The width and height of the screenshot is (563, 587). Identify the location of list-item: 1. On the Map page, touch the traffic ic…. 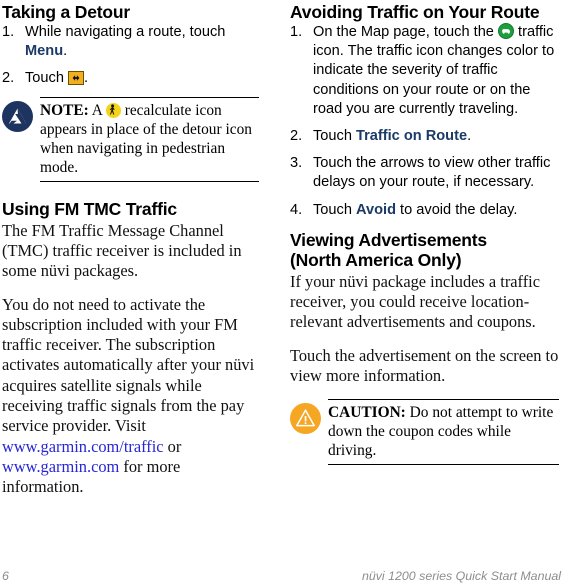
(424, 71).